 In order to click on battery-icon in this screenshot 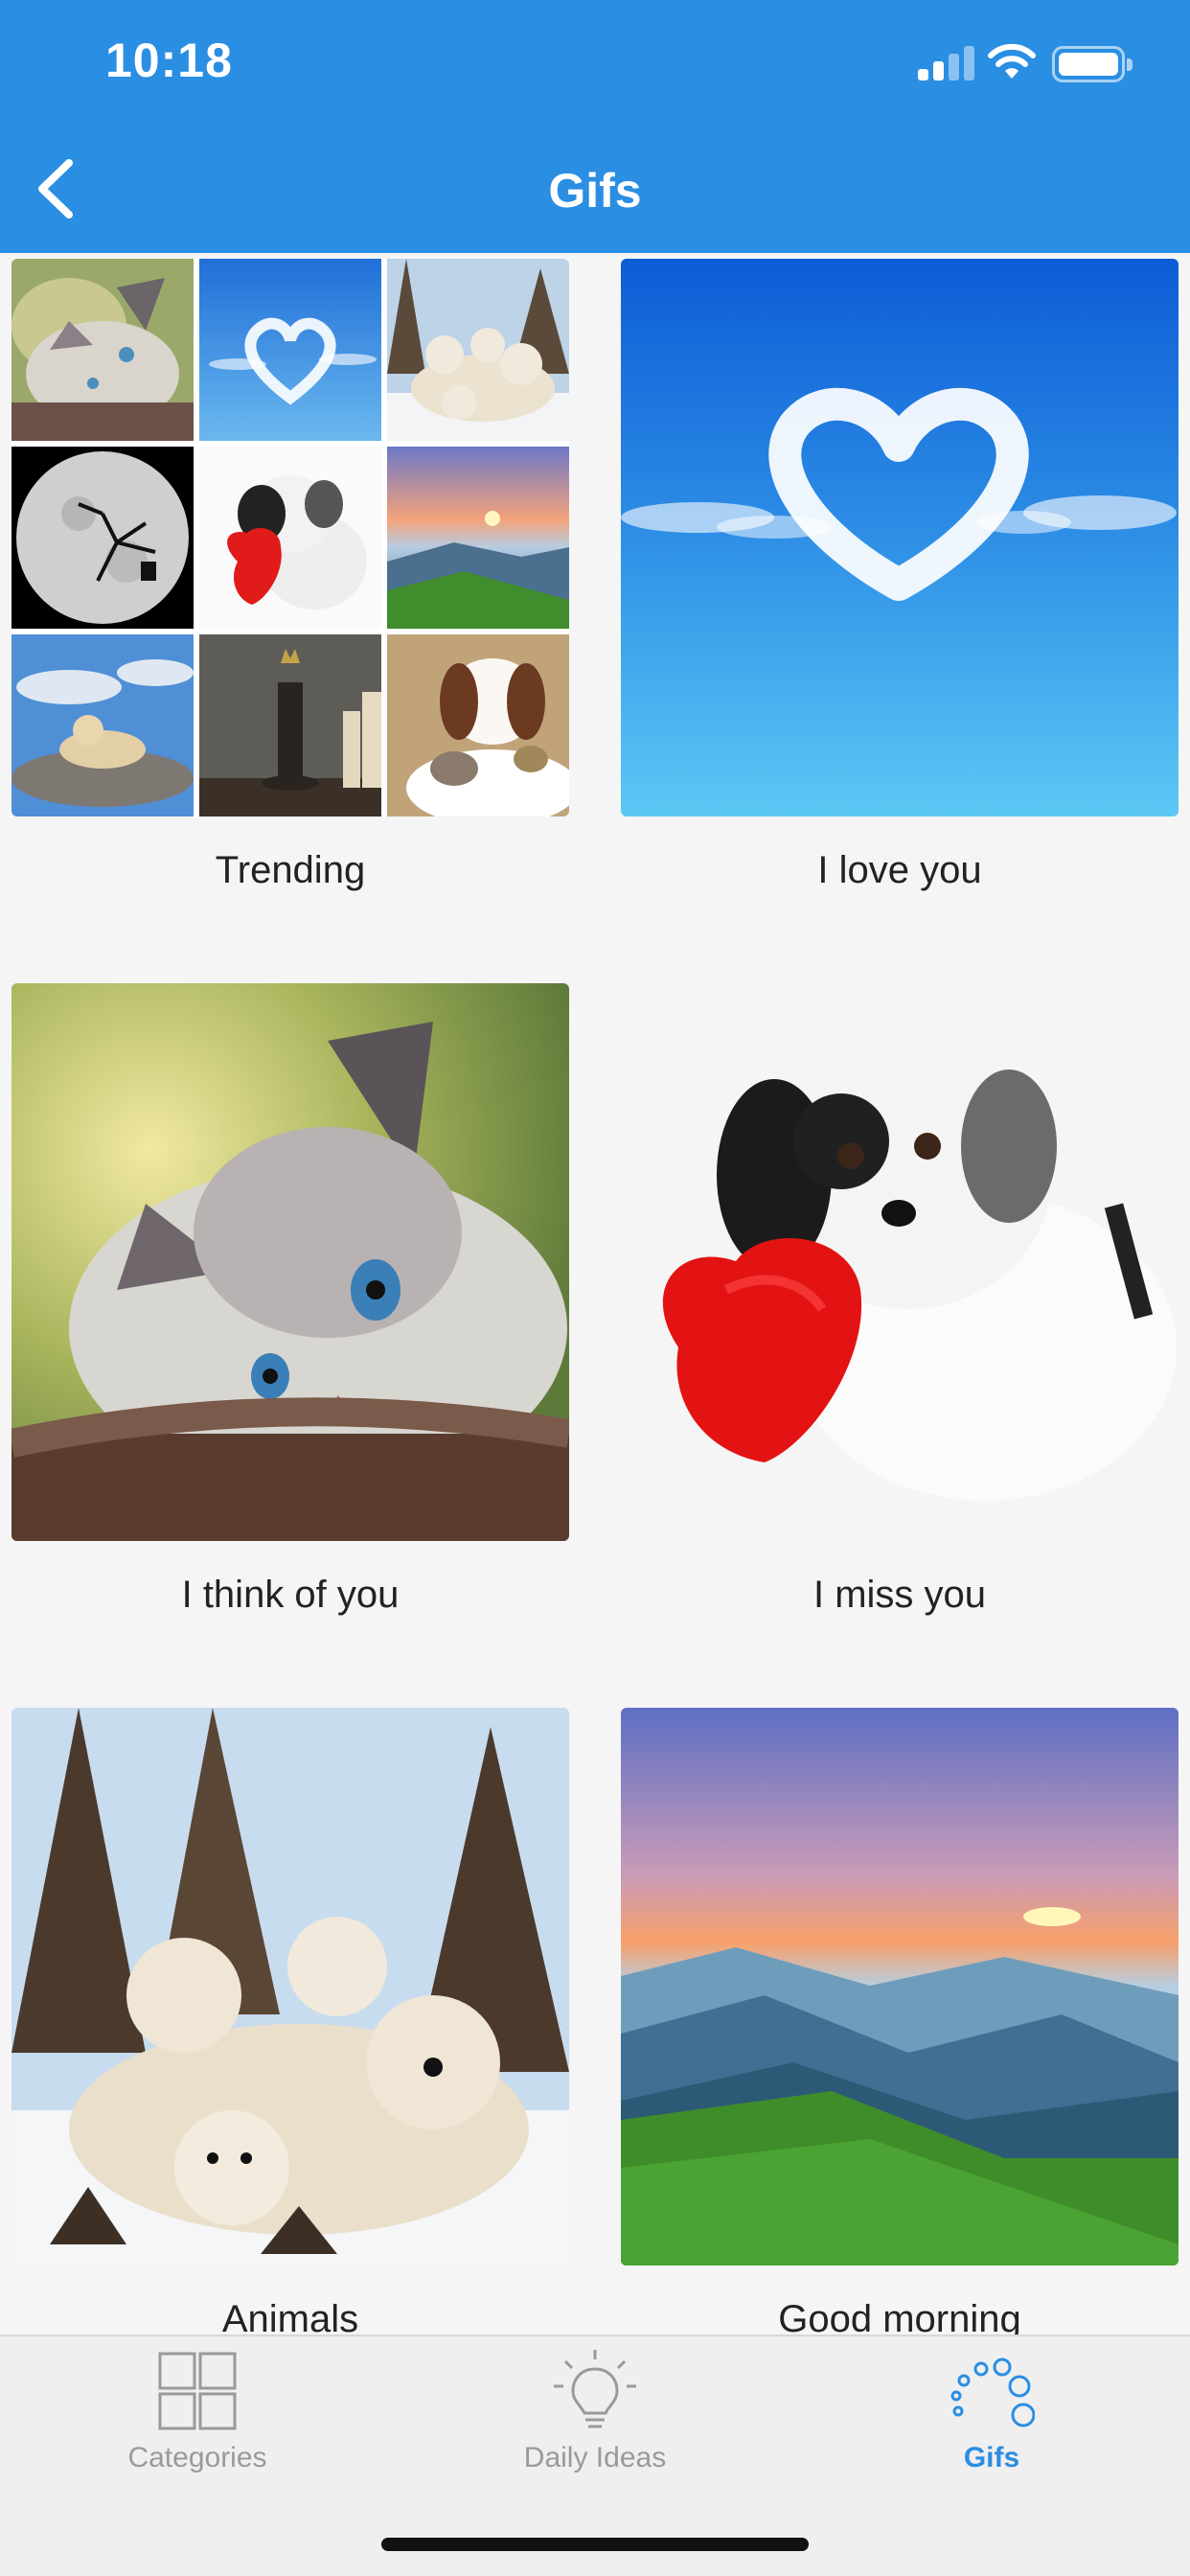, I will do `click(1093, 64)`.